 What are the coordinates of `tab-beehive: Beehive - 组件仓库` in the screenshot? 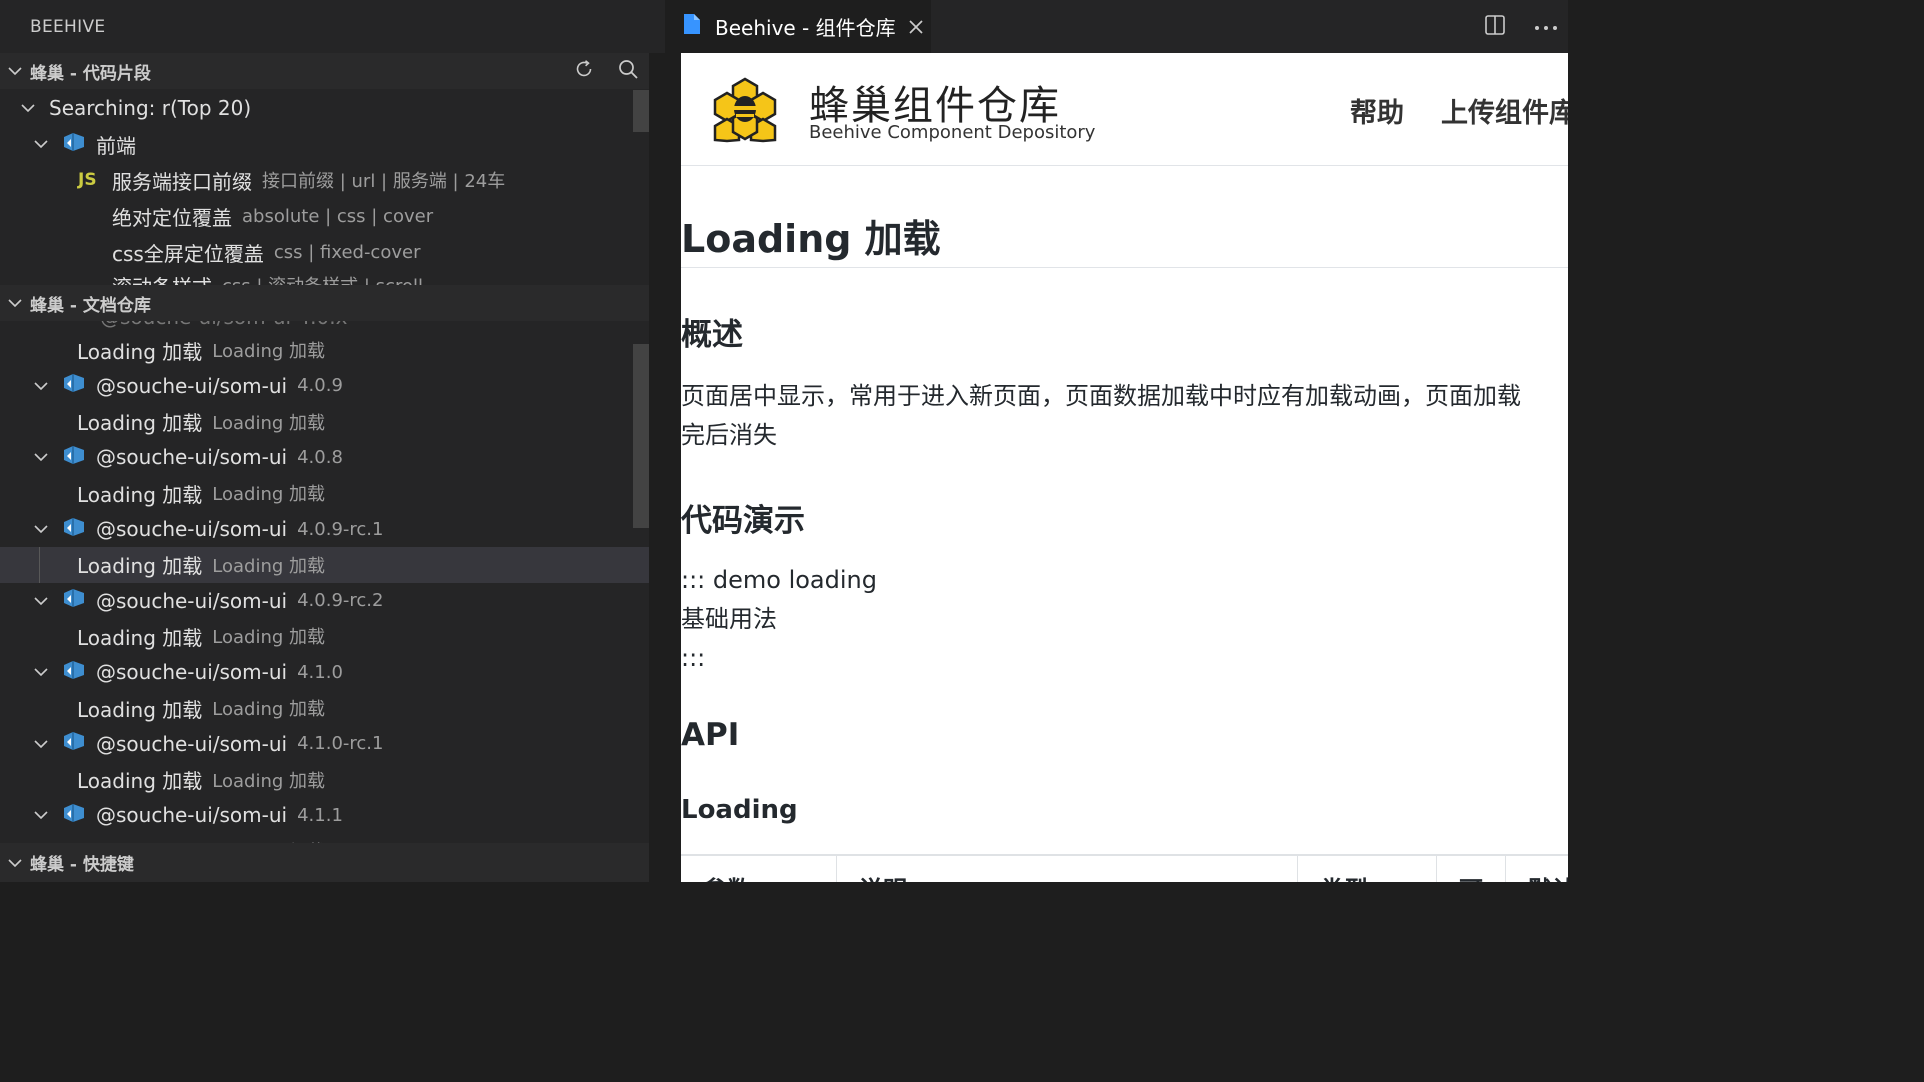 It's located at (798, 26).